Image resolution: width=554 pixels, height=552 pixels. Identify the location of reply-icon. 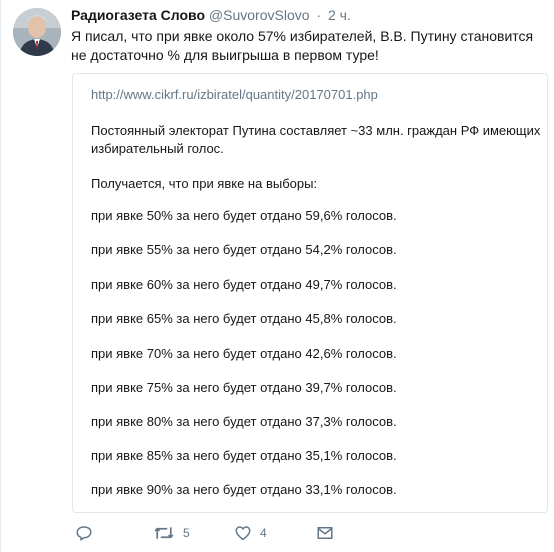
(84, 533).